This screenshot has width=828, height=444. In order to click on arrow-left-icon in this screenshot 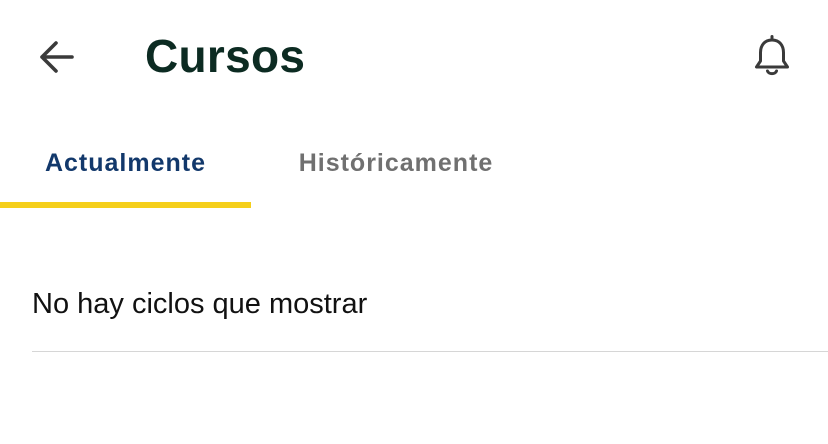, I will do `click(57, 57)`.